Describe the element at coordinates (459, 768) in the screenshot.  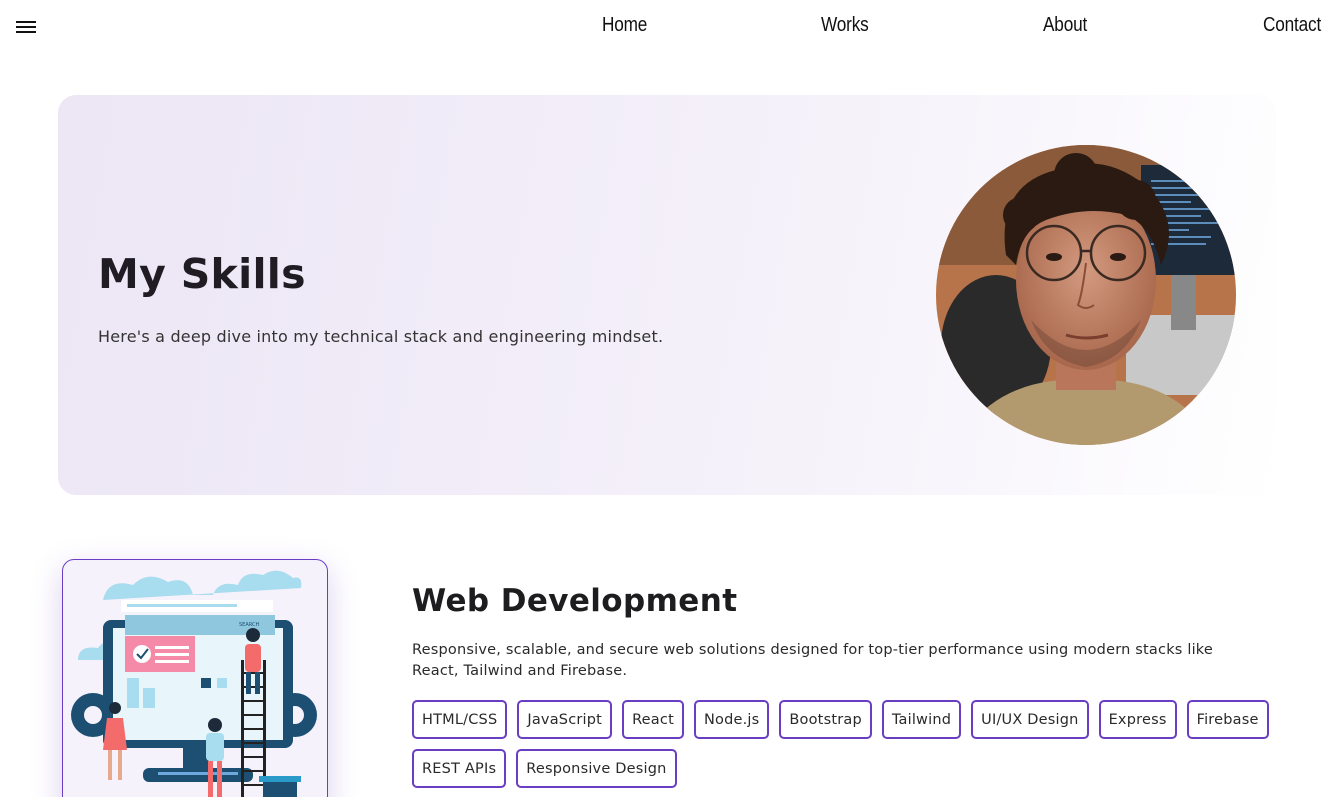
I see `skill-tag-rest-apis: REST APIs` at that location.